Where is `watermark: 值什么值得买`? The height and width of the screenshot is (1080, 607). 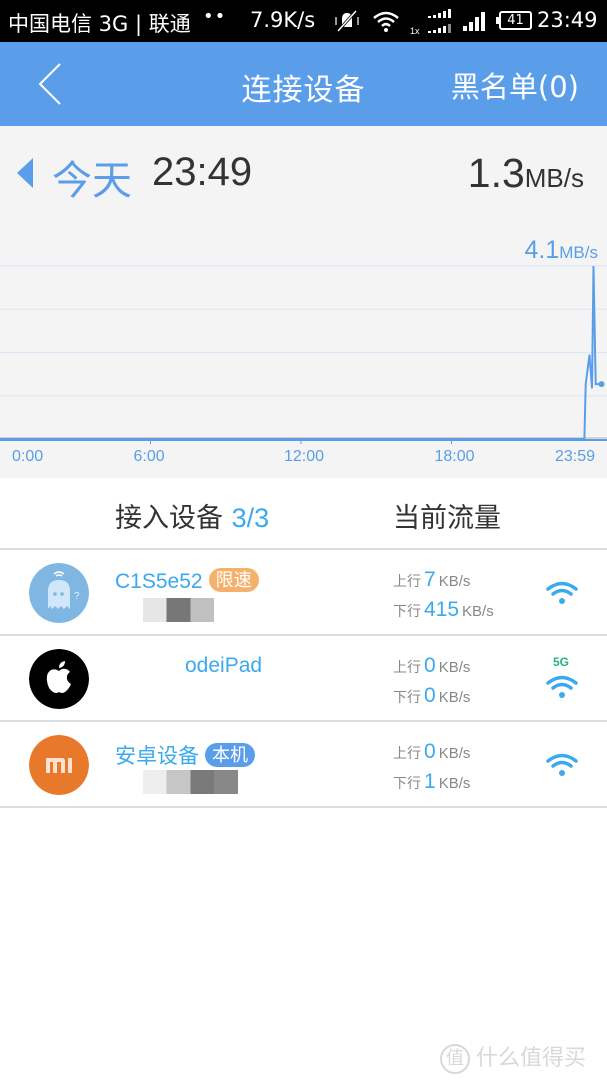
watermark: 值什么值得买 is located at coordinates (513, 1057).